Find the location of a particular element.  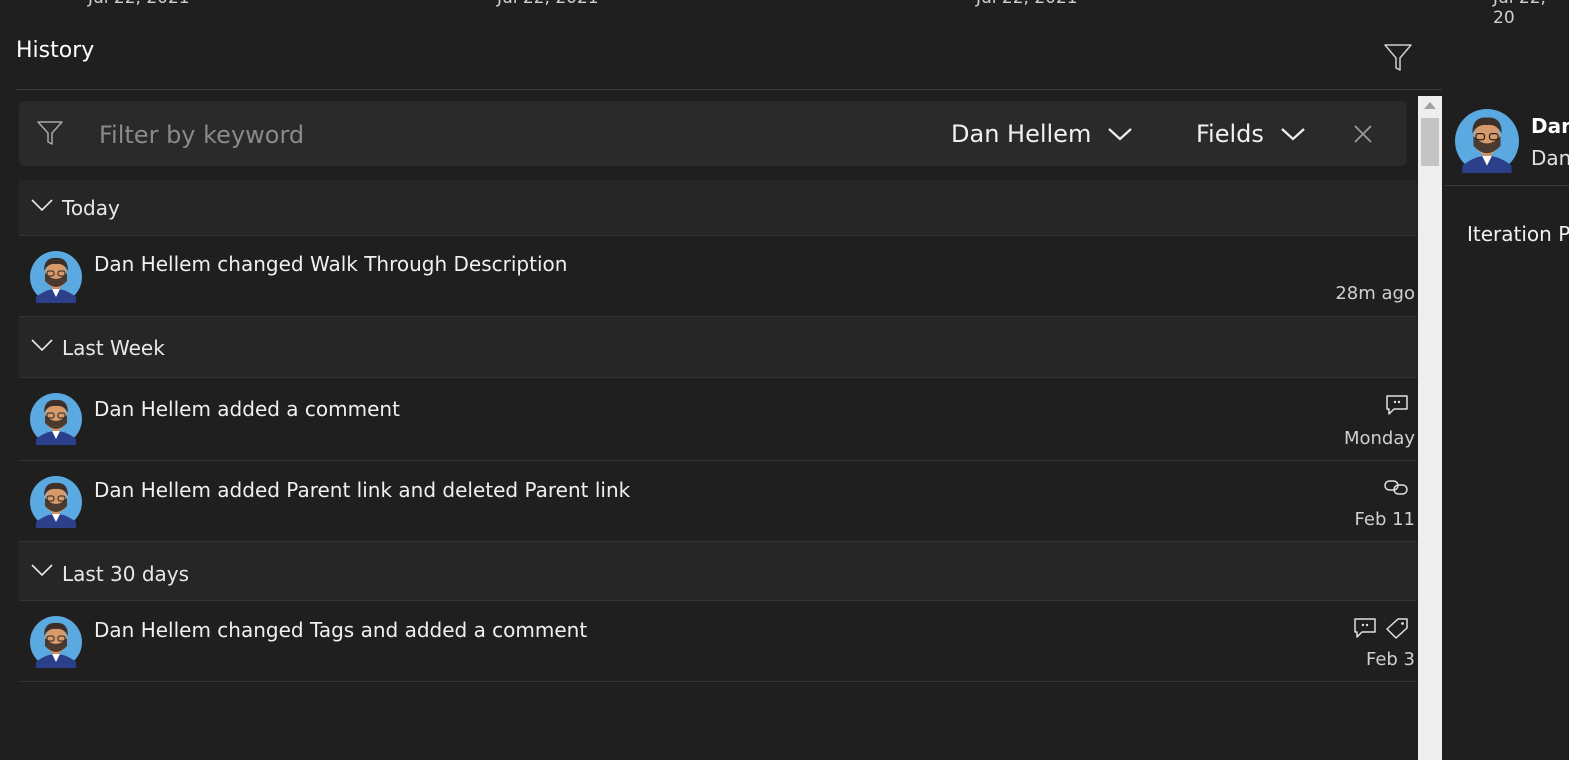

user-filter-label: Dan Hellem is located at coordinates (1021, 134).